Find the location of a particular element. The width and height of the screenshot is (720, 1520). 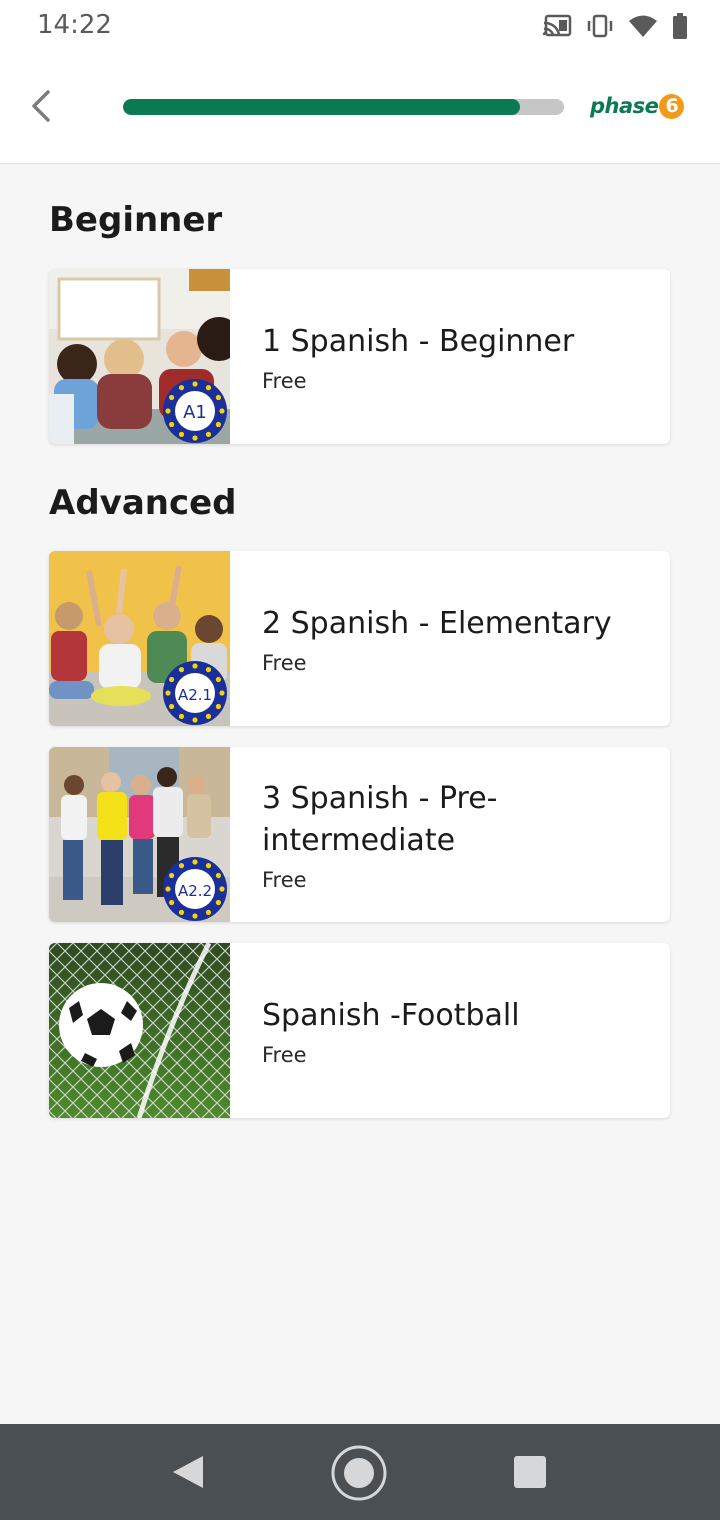

logo-text: phase is located at coordinates (624, 106).